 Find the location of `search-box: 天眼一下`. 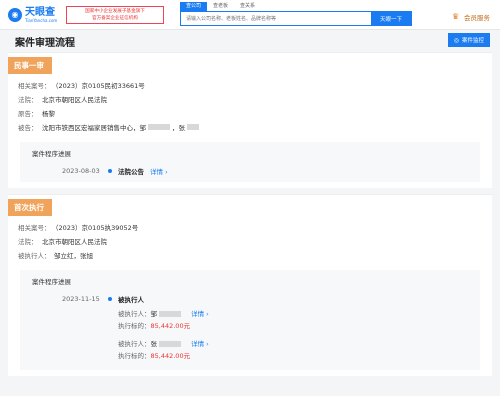

search-box: 天眼一下 is located at coordinates (296, 18).